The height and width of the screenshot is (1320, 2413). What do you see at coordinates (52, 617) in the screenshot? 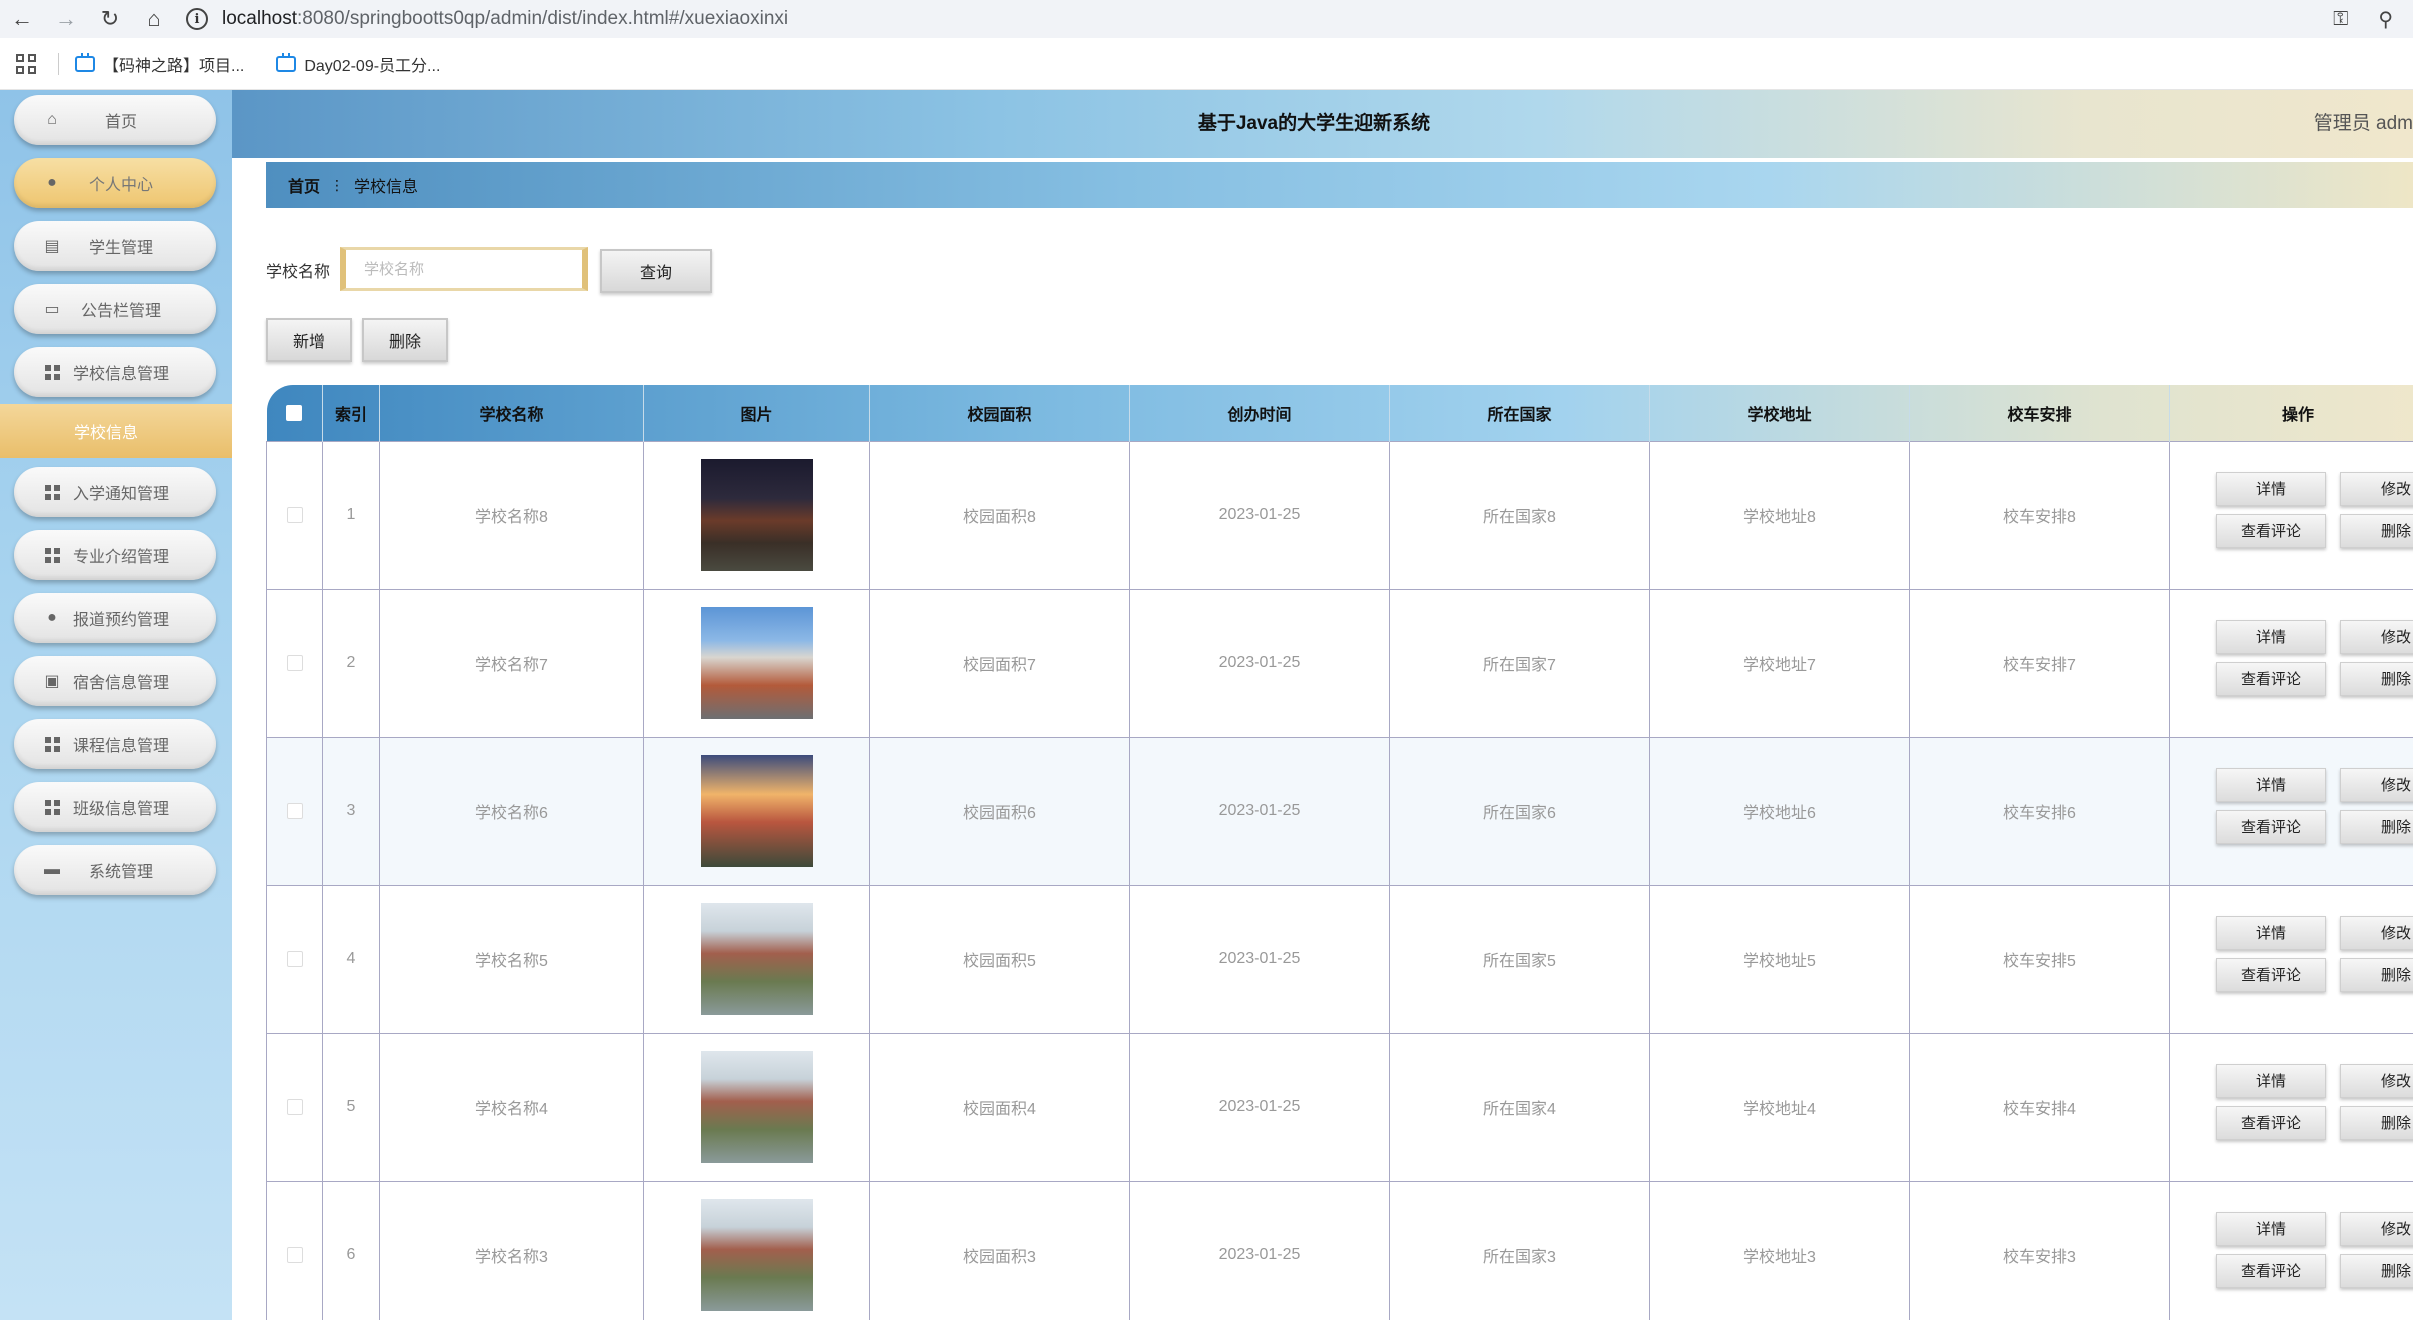
I see `user-icon: ●` at bounding box center [52, 617].